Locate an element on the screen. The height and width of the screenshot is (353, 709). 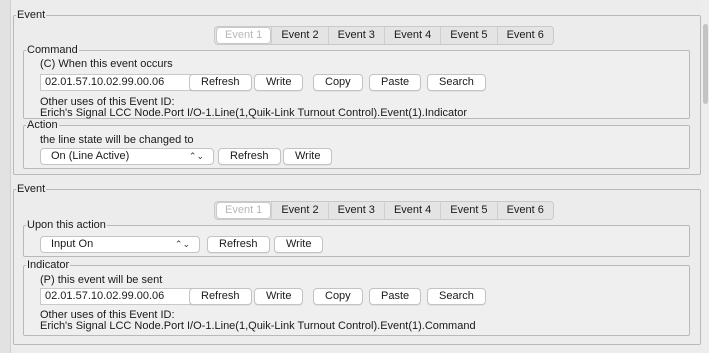
indicator-copy-button: Copy is located at coordinates (338, 296).